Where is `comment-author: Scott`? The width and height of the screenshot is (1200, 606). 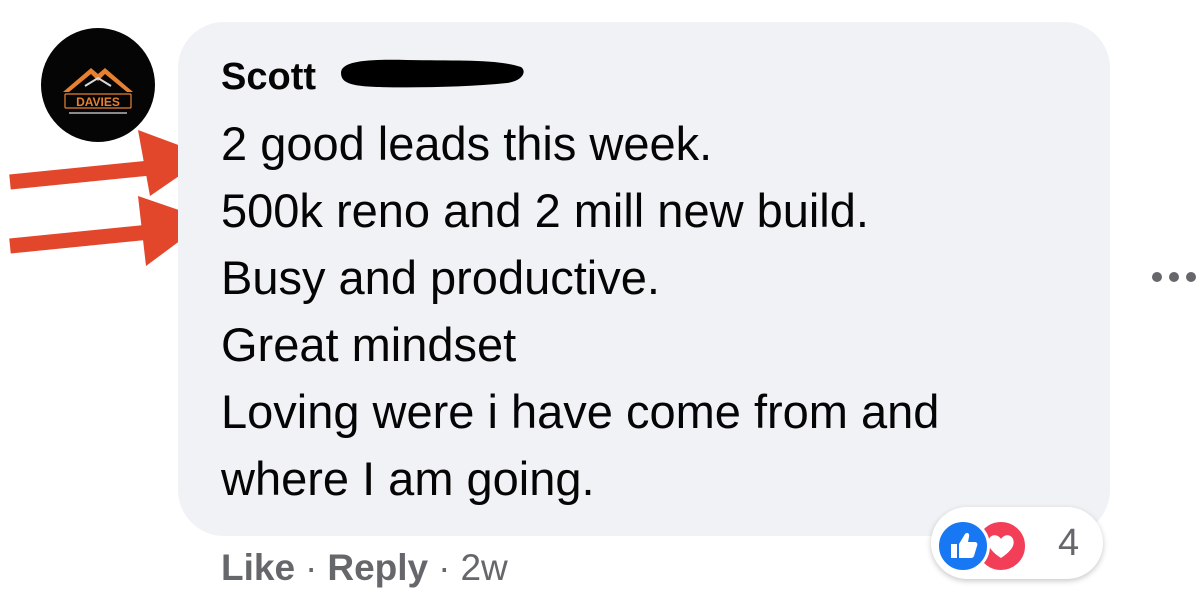
comment-author: Scott is located at coordinates (268, 77).